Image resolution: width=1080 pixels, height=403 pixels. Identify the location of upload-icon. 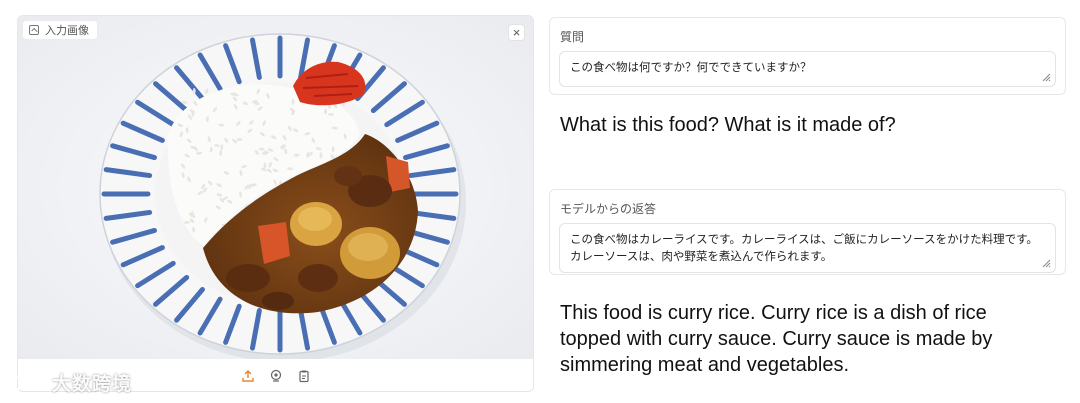
(248, 376).